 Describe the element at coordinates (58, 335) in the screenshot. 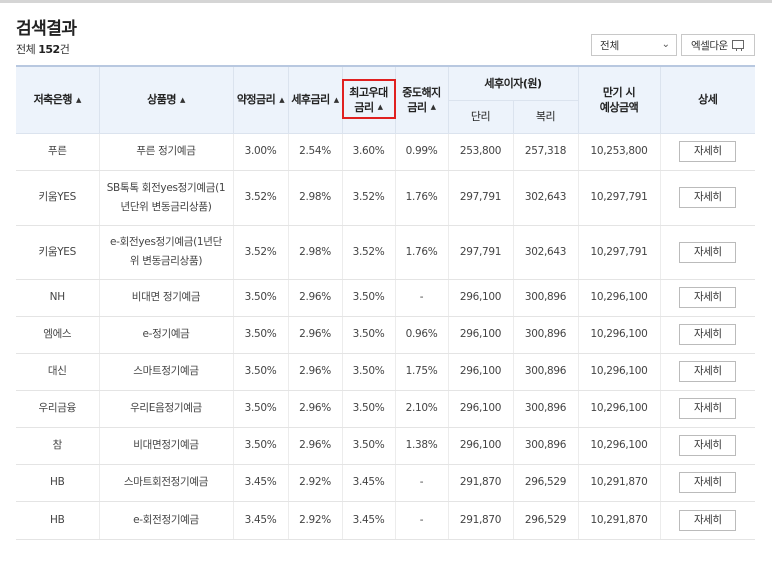

I see `cell-bank: 엠에스` at that location.